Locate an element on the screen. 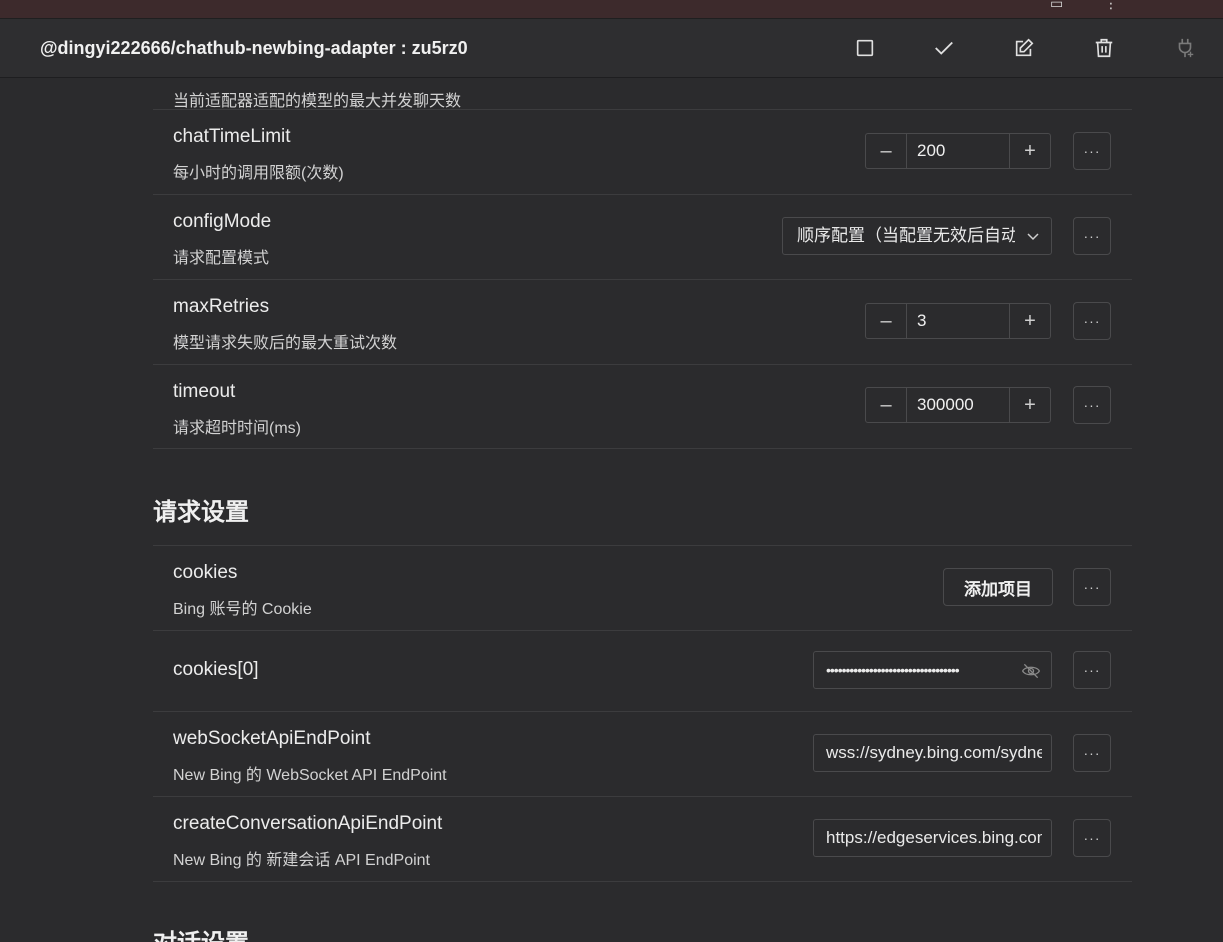 Image resolution: width=1223 pixels, height=942 pixels. setting-description: 每小时的调用限额(次数) is located at coordinates (258, 173).